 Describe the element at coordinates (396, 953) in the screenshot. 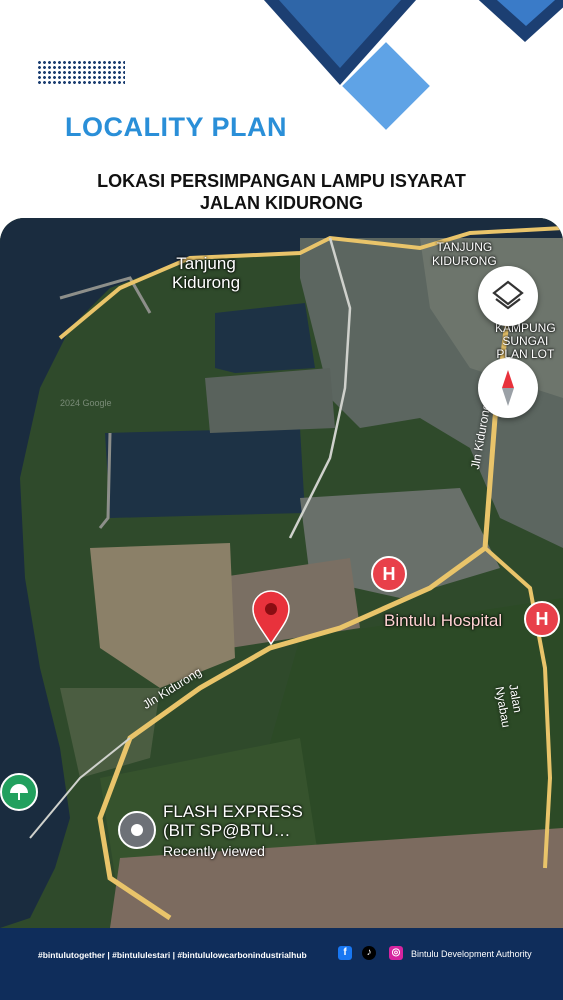

I see `instagram-icon: ◎` at that location.